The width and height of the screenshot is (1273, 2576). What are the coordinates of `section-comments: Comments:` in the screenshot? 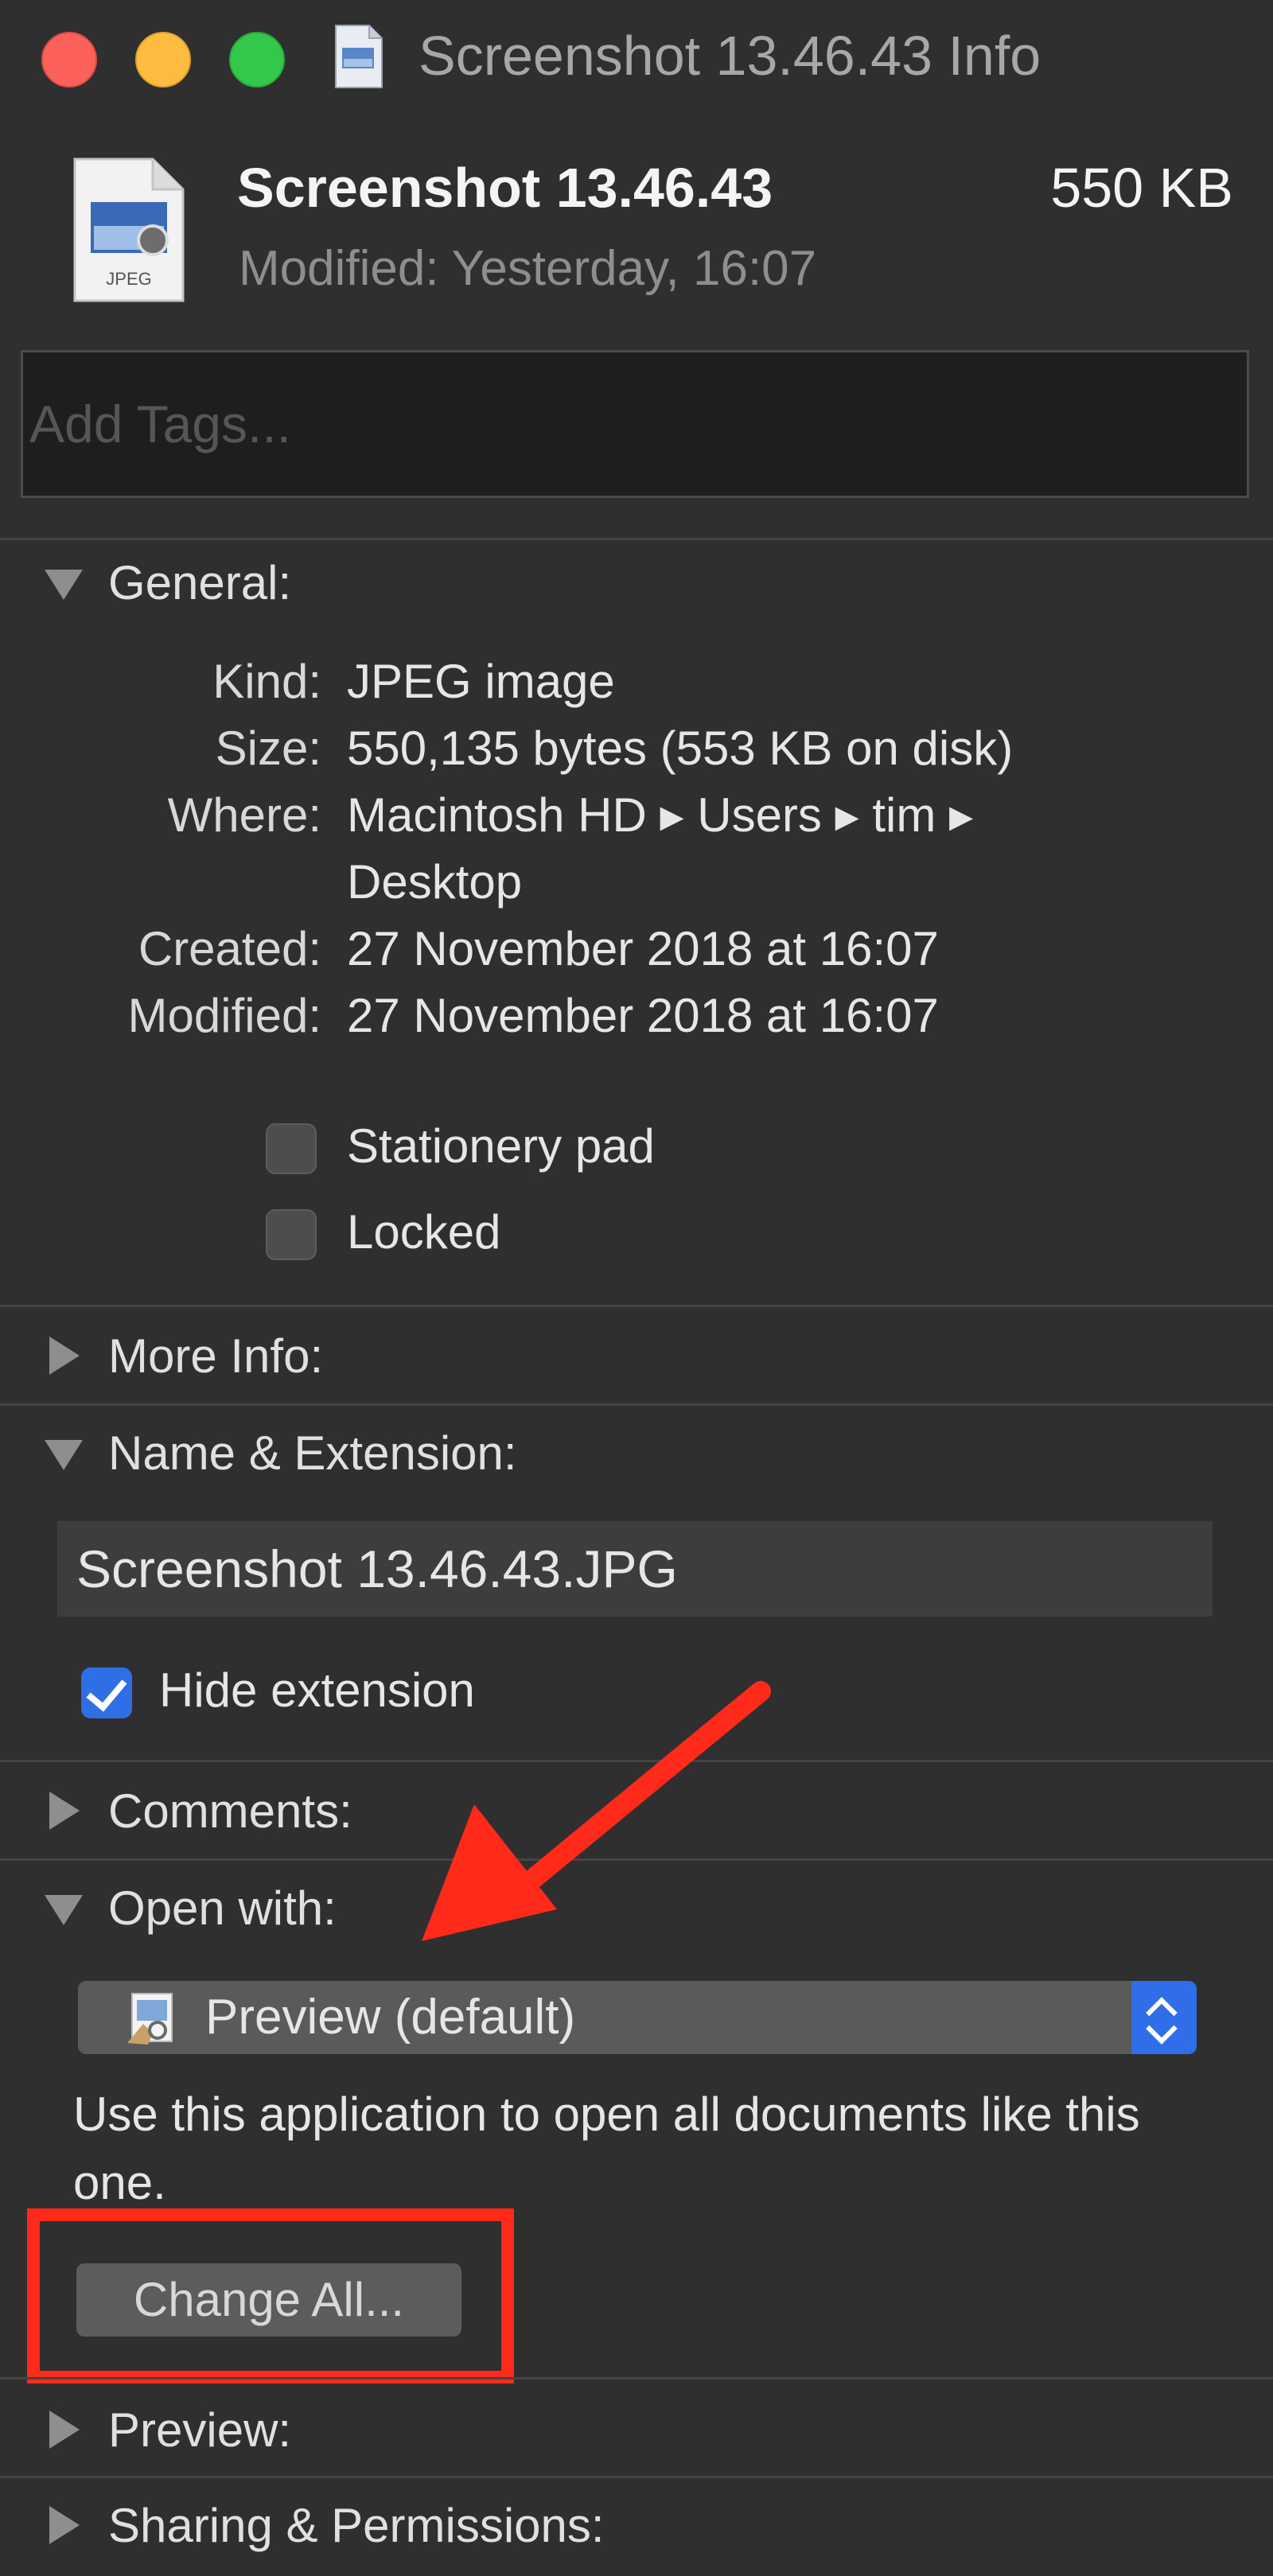 It's located at (196, 1811).